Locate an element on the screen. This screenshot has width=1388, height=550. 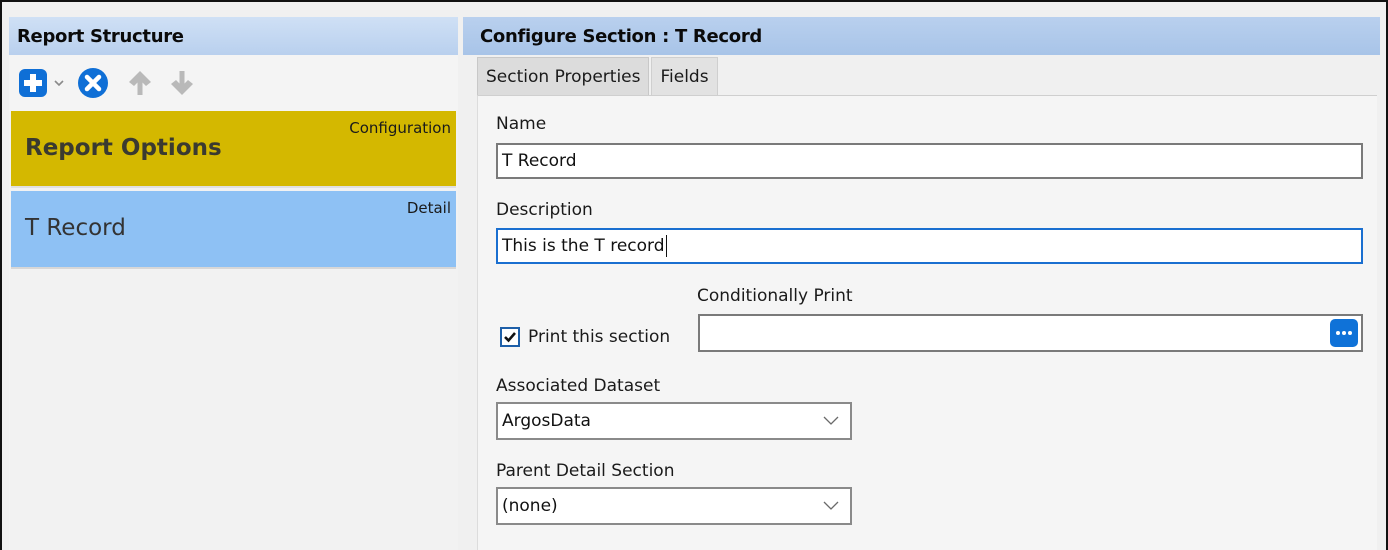
name-label: Name is located at coordinates (521, 124).